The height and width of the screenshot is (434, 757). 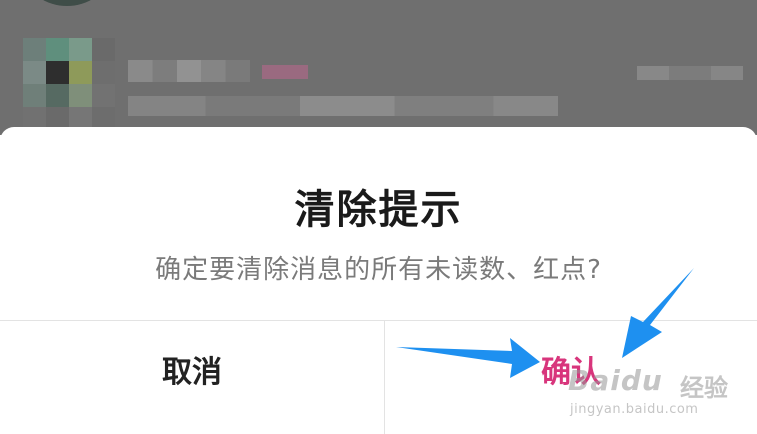 What do you see at coordinates (378, 210) in the screenshot?
I see `dialog-title: 清除提示` at bounding box center [378, 210].